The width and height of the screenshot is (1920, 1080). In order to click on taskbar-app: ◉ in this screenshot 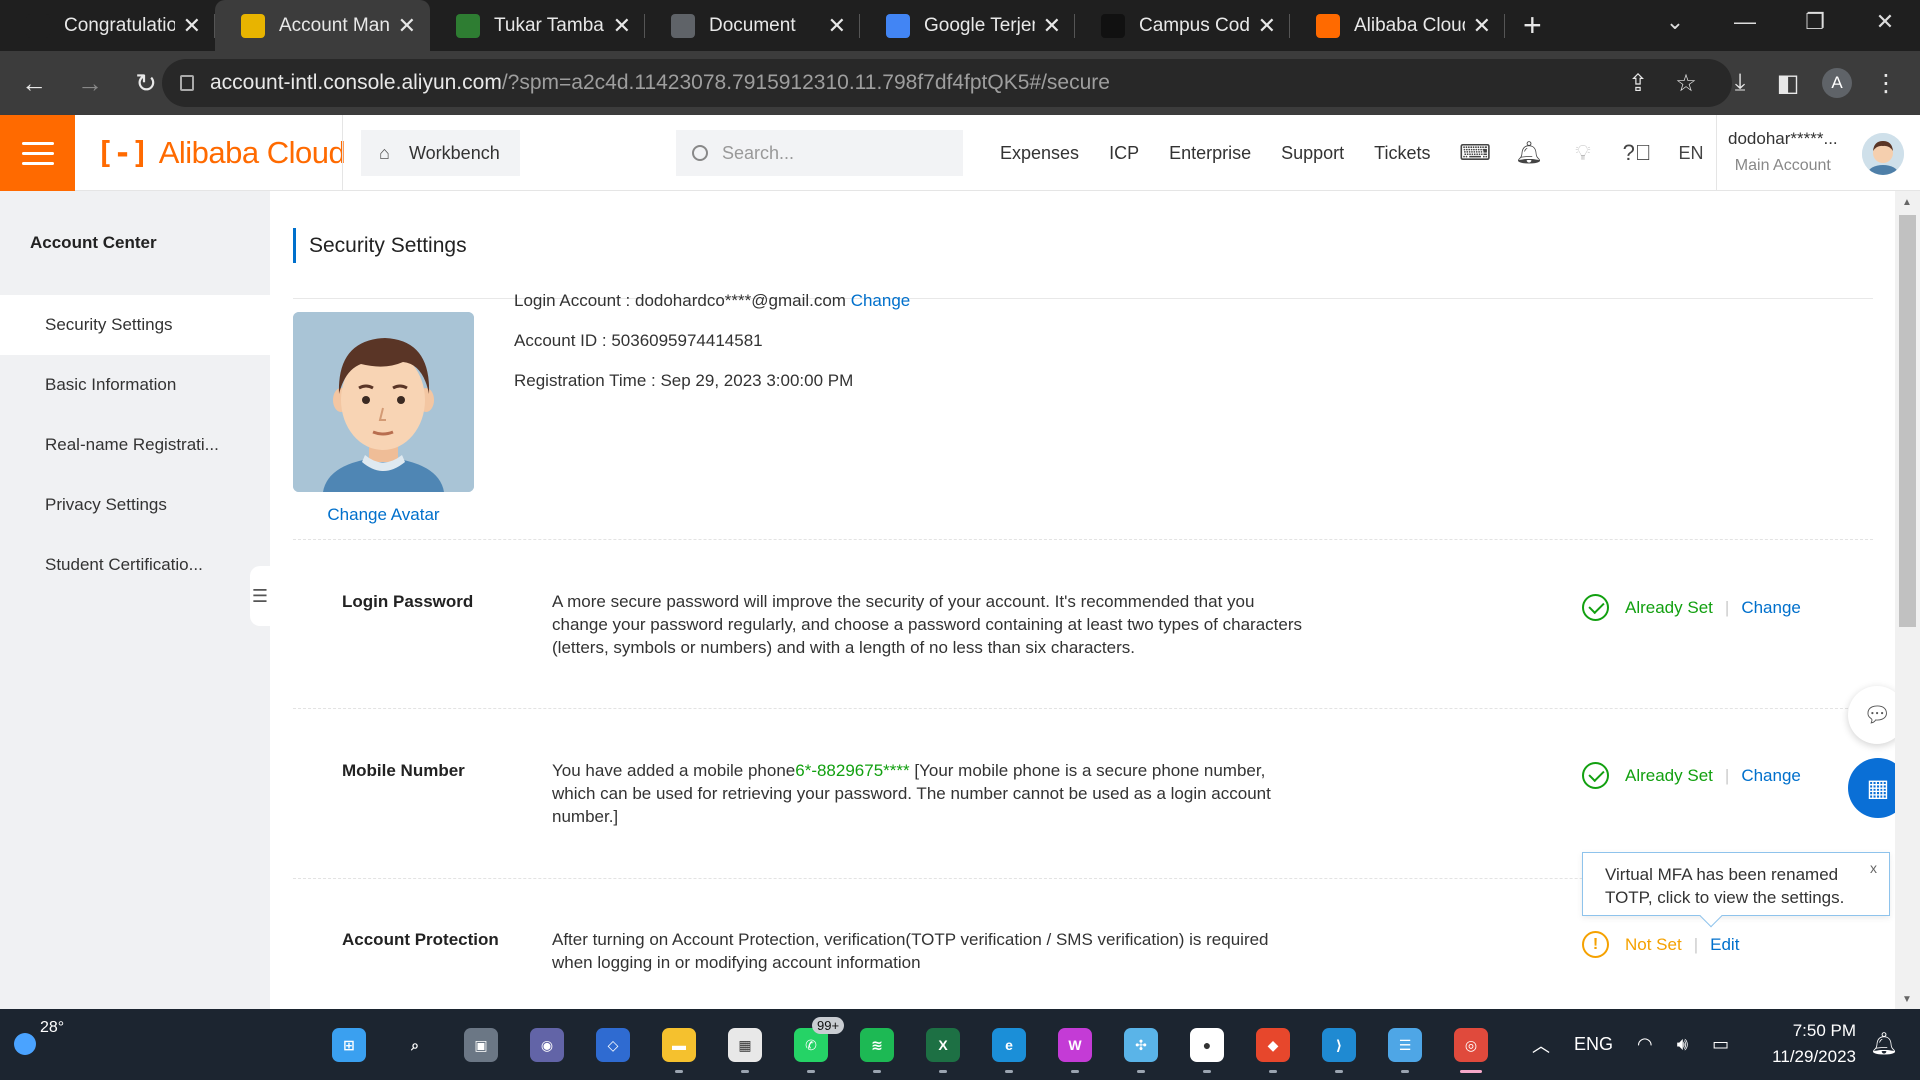, I will do `click(547, 1045)`.